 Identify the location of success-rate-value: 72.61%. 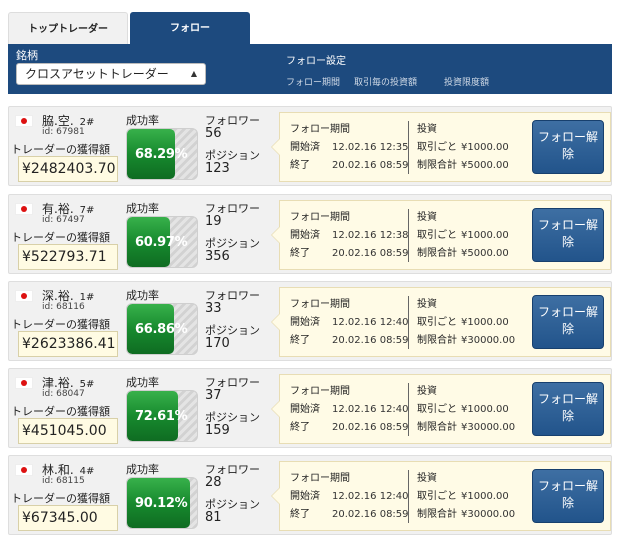
(161, 416).